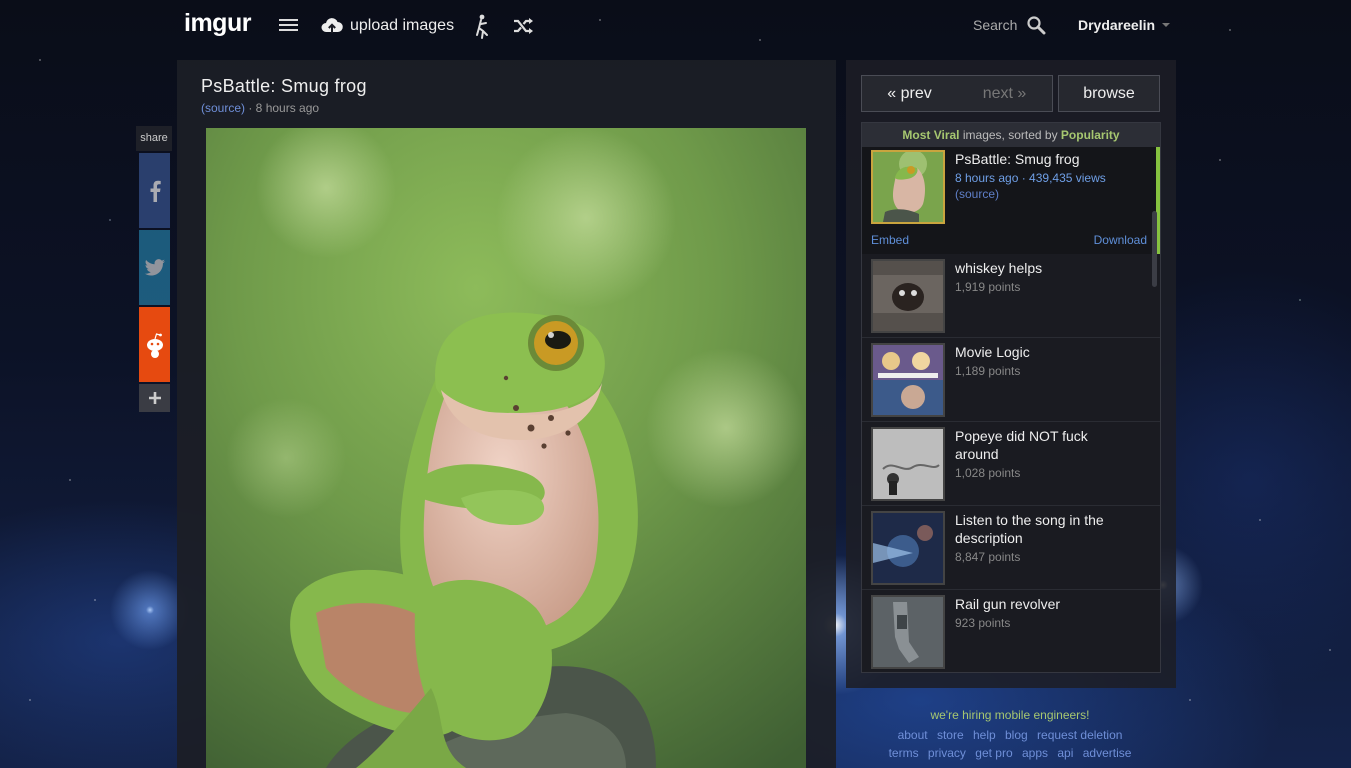 The image size is (1351, 768). Describe the element at coordinates (950, 735) in the screenshot. I see `footer-link-store: store` at that location.